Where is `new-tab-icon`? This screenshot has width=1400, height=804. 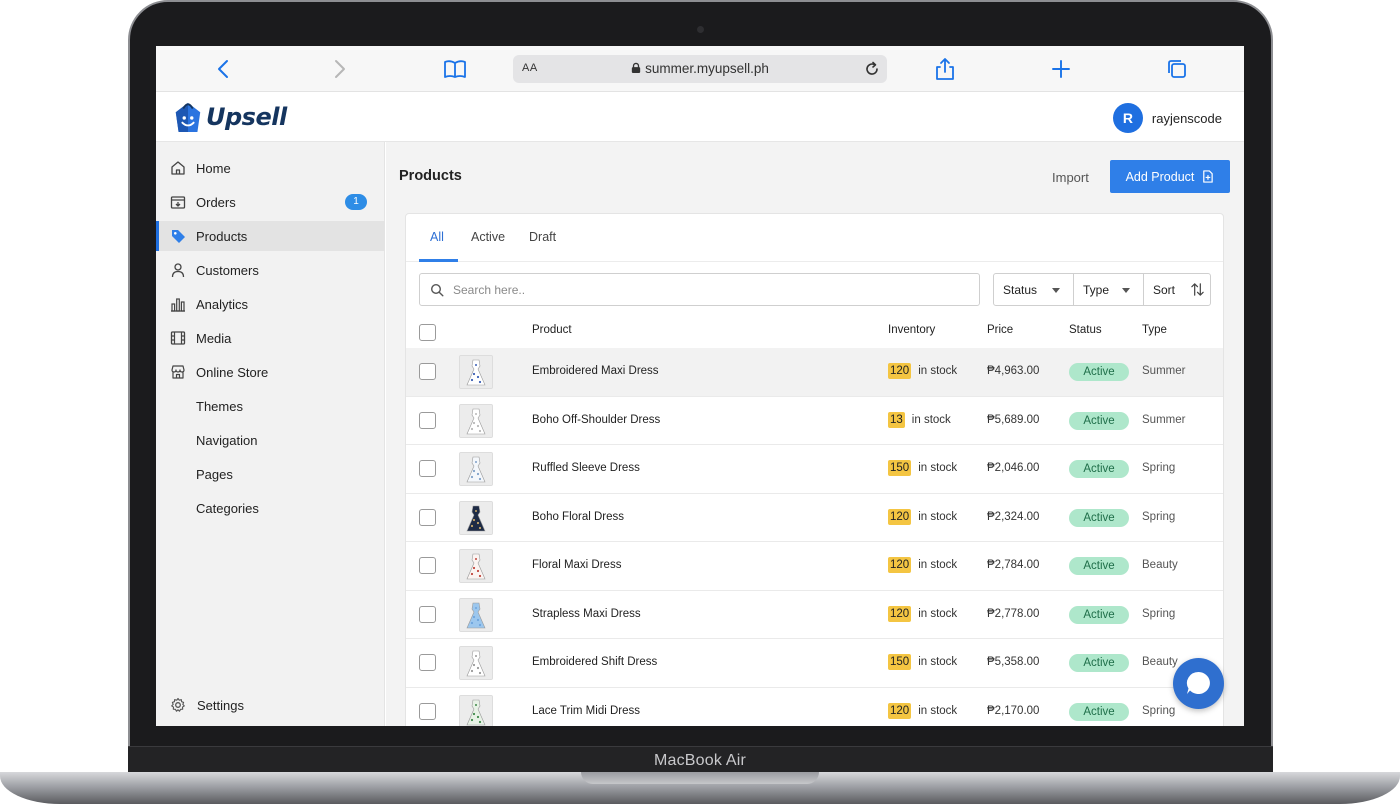
new-tab-icon is located at coordinates (1061, 69).